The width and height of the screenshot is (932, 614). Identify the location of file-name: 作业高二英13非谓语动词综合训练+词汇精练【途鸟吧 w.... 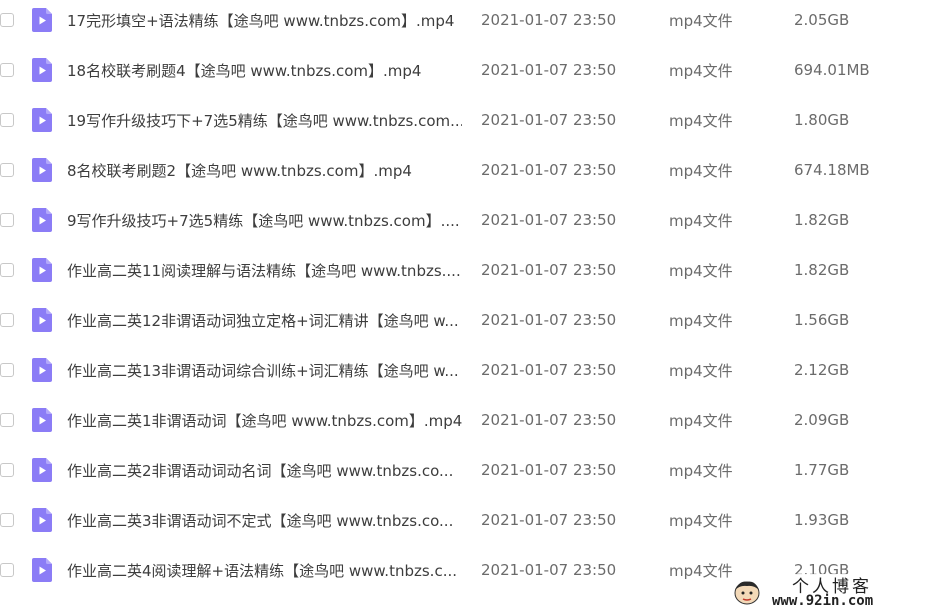
(264, 370).